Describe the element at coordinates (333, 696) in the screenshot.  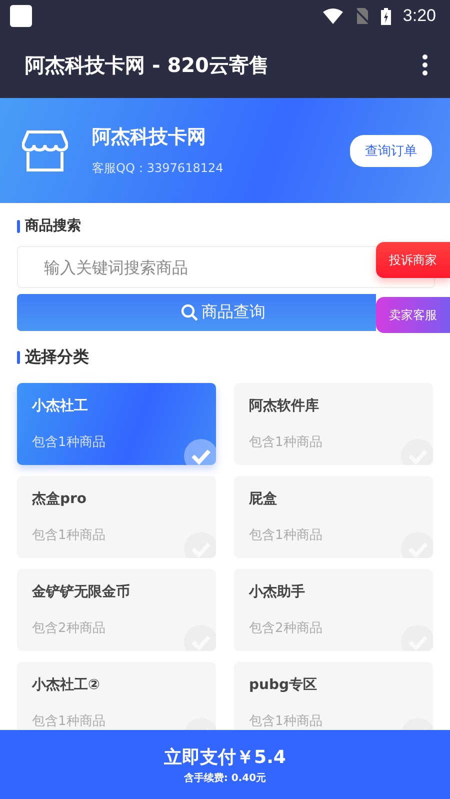
I see `category-card: pubg专区 包含1种商品` at that location.